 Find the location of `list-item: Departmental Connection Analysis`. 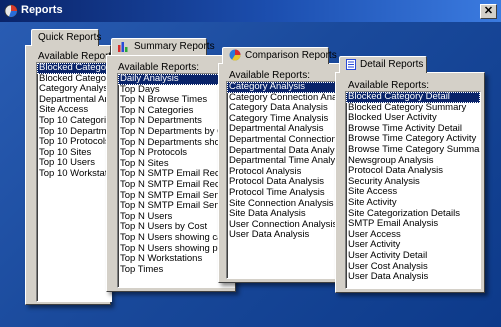

list-item: Departmental Connection Analysis is located at coordinates (283, 140).